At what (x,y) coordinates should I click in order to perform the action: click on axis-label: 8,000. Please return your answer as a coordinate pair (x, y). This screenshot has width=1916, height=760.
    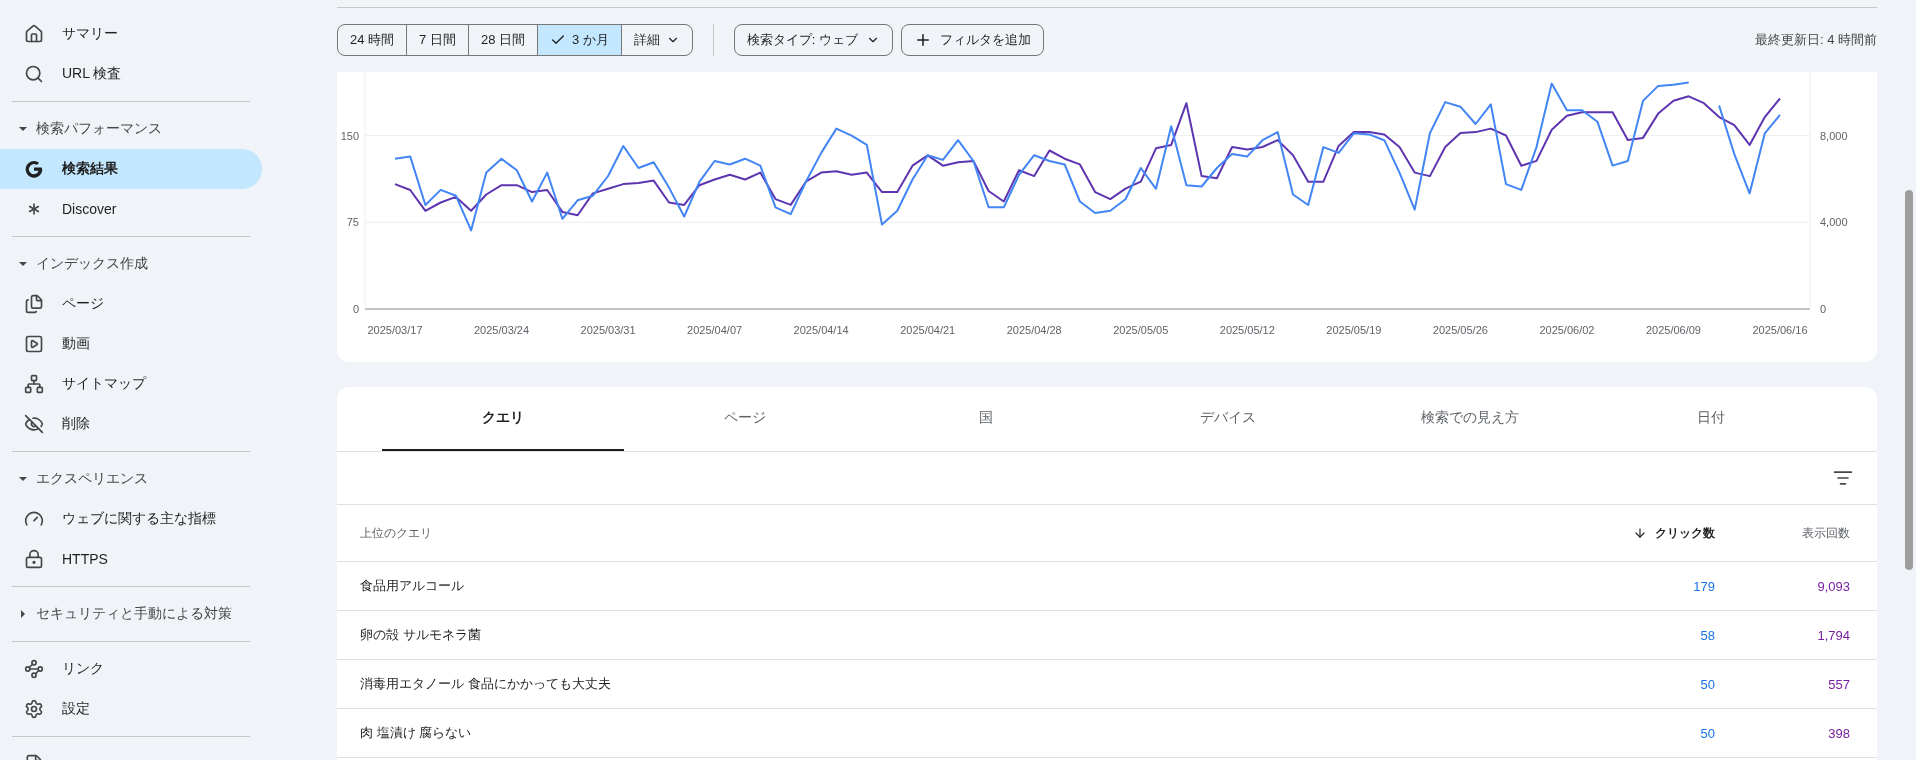
    Looking at the image, I should click on (1834, 135).